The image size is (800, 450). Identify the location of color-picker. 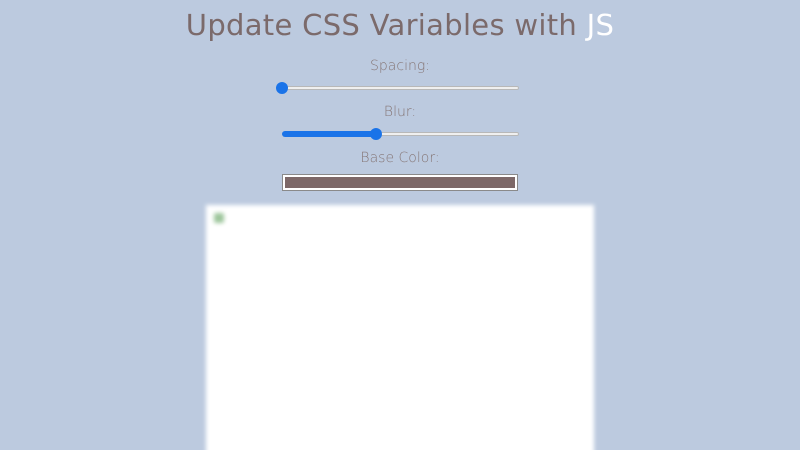
(400, 182).